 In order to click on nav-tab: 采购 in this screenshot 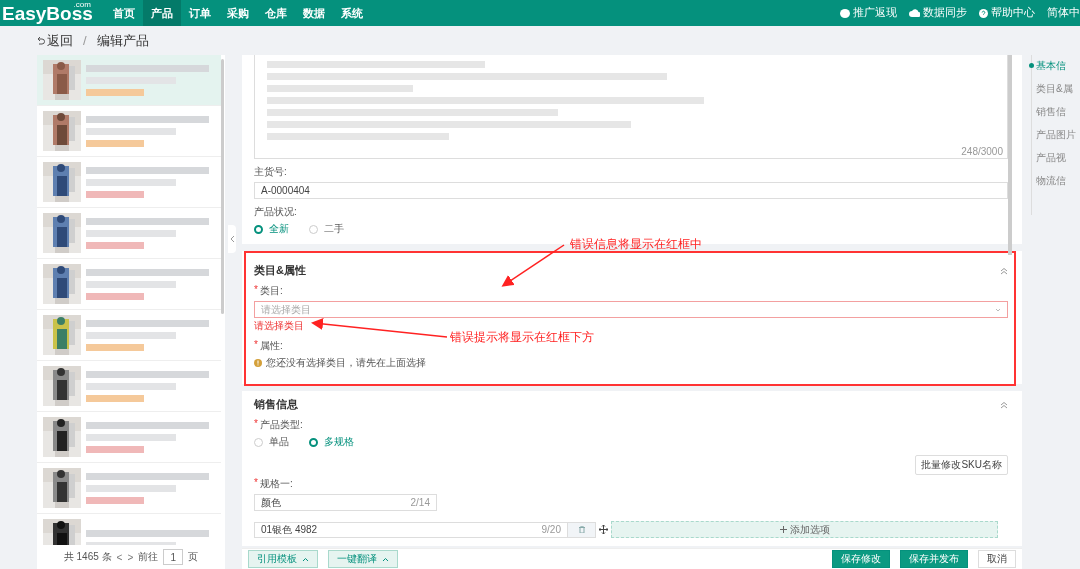, I will do `click(237, 13)`.